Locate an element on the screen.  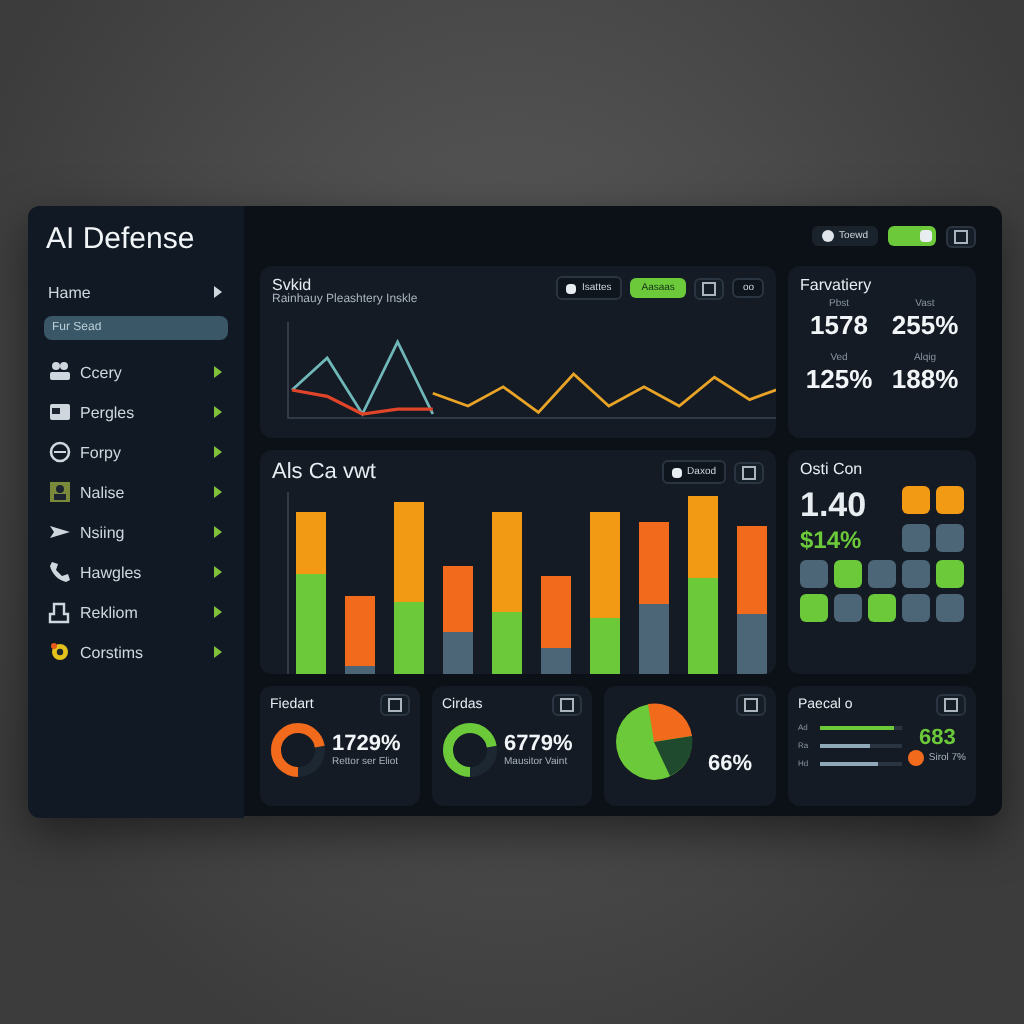
metric-value: 1.40 is located at coordinates (833, 506).